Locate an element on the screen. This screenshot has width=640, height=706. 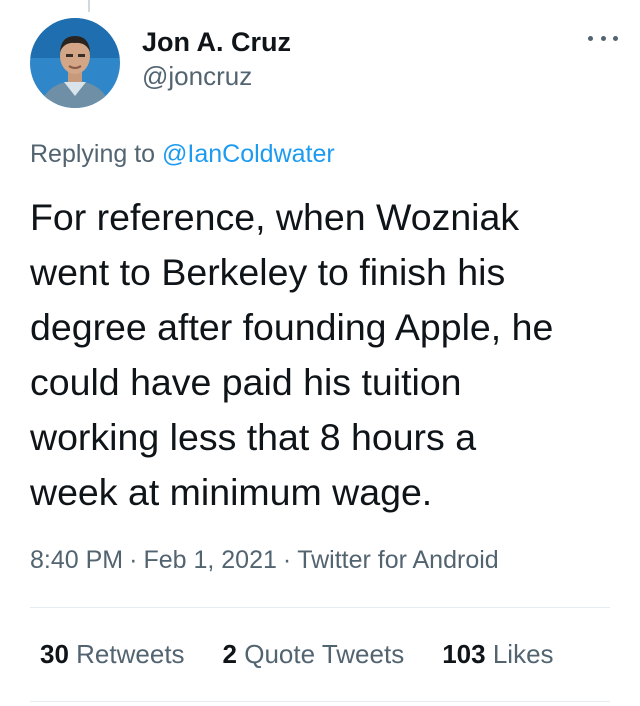
more-options-icon is located at coordinates (603, 38).